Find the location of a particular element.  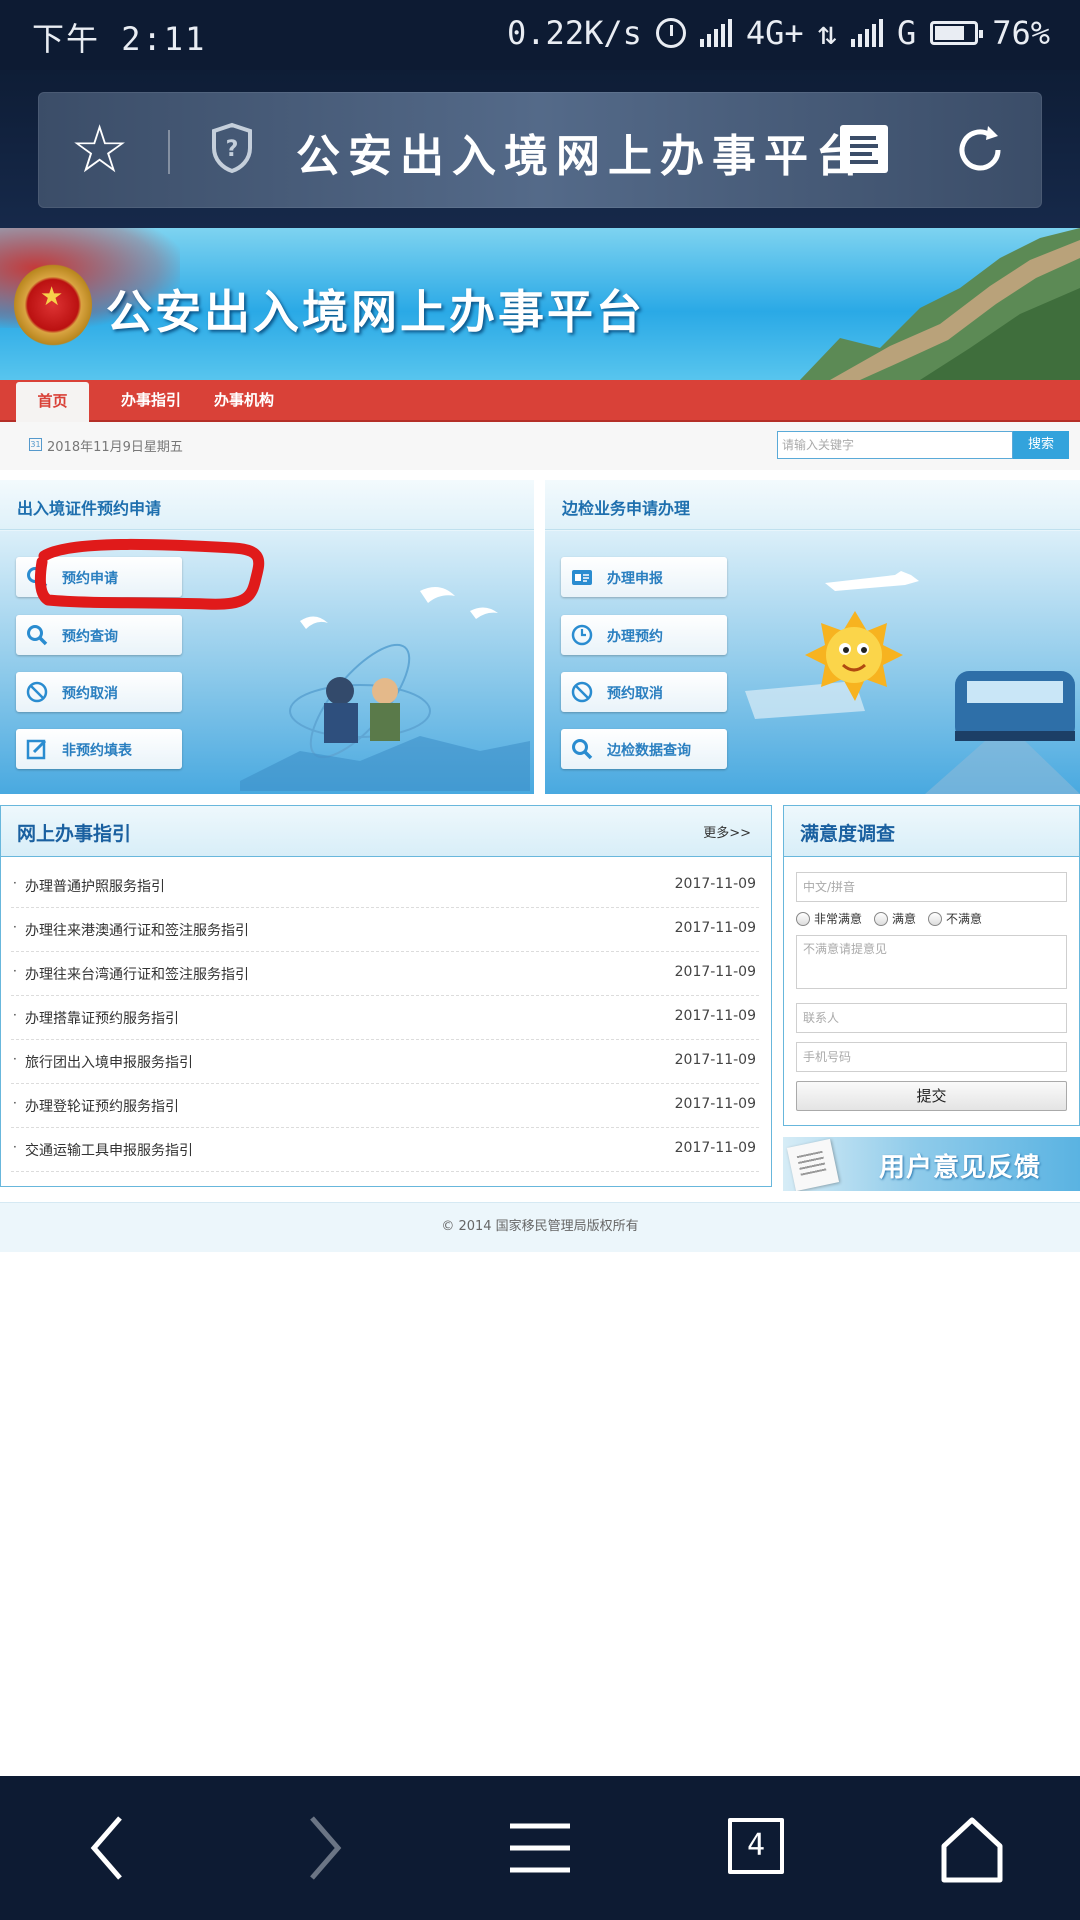

guide-header: 网上办事指引 更多>> is located at coordinates (386, 831).